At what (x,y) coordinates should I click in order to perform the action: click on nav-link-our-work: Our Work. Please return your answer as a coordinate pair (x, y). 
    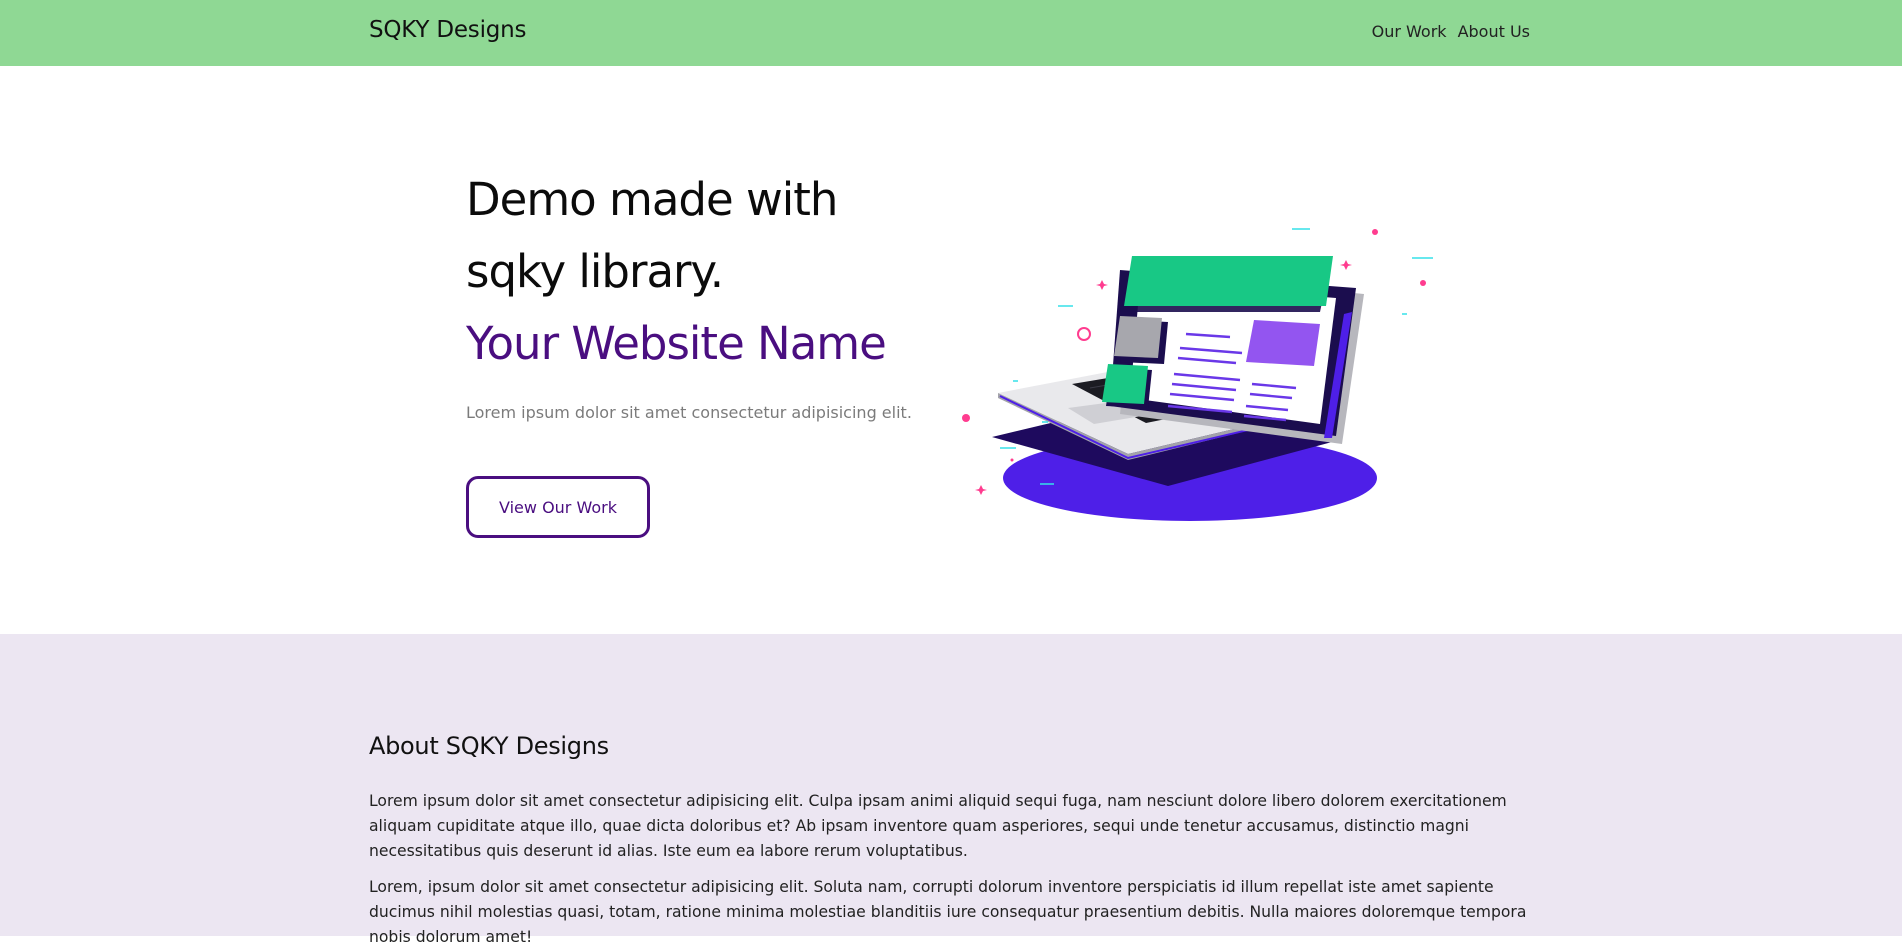
    Looking at the image, I should click on (1409, 31).